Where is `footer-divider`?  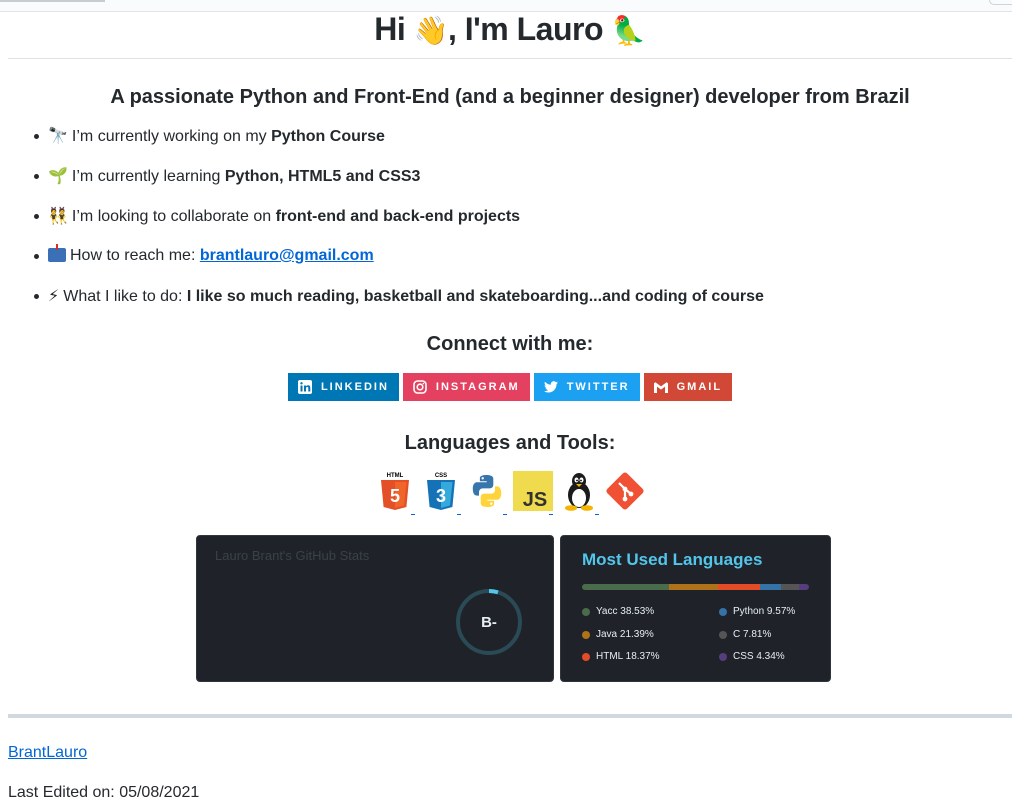
footer-divider is located at coordinates (510, 716).